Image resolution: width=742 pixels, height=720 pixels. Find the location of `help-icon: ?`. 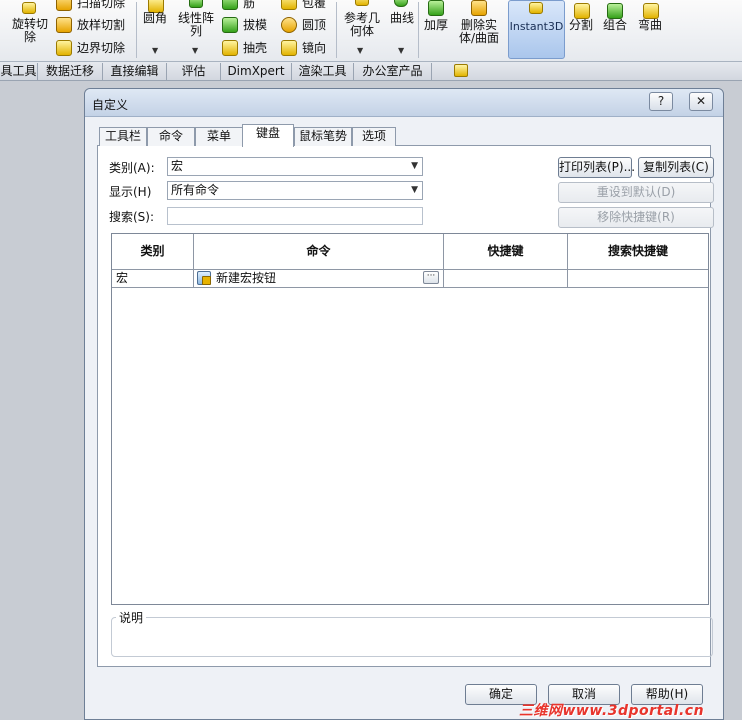

help-icon: ? is located at coordinates (661, 101).